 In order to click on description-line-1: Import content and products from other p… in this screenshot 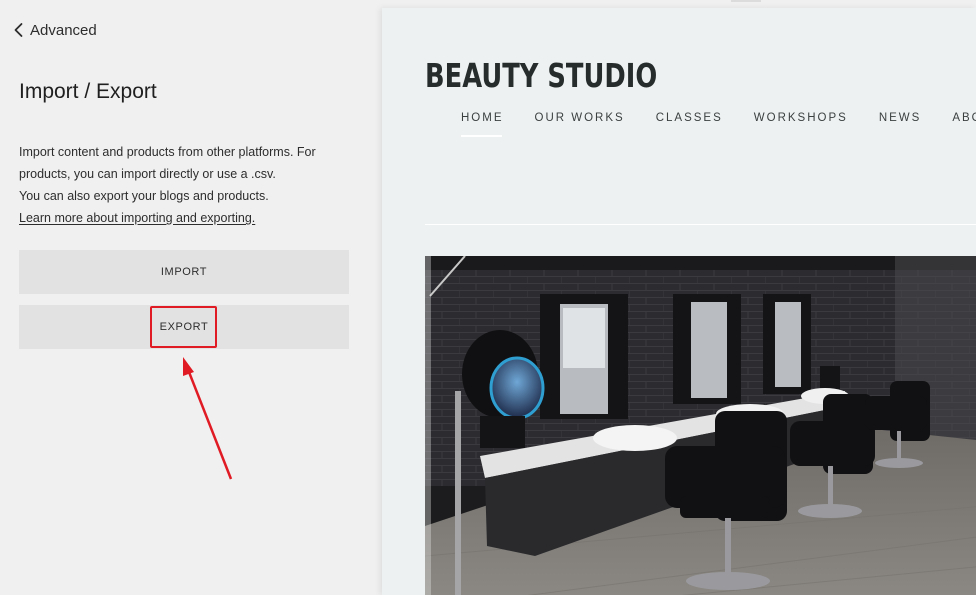, I will do `click(167, 163)`.